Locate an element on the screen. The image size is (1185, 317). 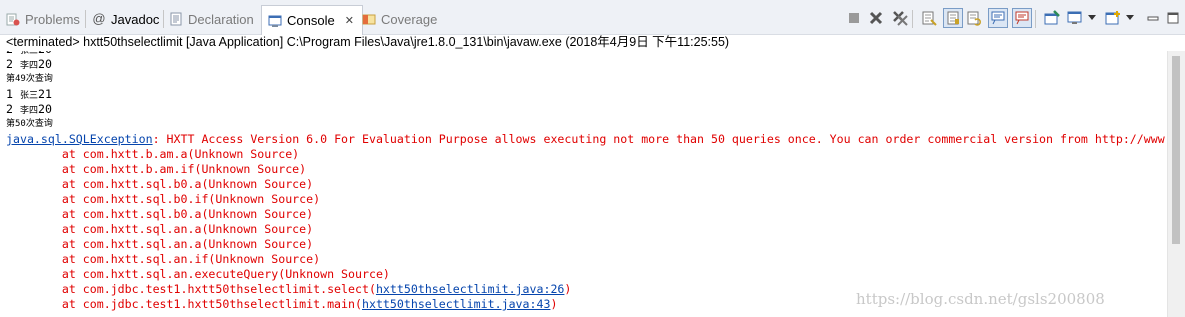
console-line: 1 张三21 is located at coordinates (29, 94).